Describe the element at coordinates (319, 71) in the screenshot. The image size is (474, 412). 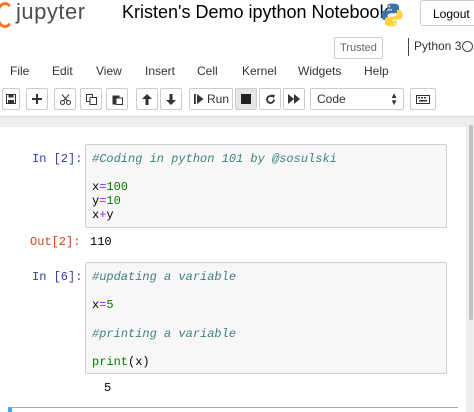
I see `menu-widgets: Widgets` at that location.